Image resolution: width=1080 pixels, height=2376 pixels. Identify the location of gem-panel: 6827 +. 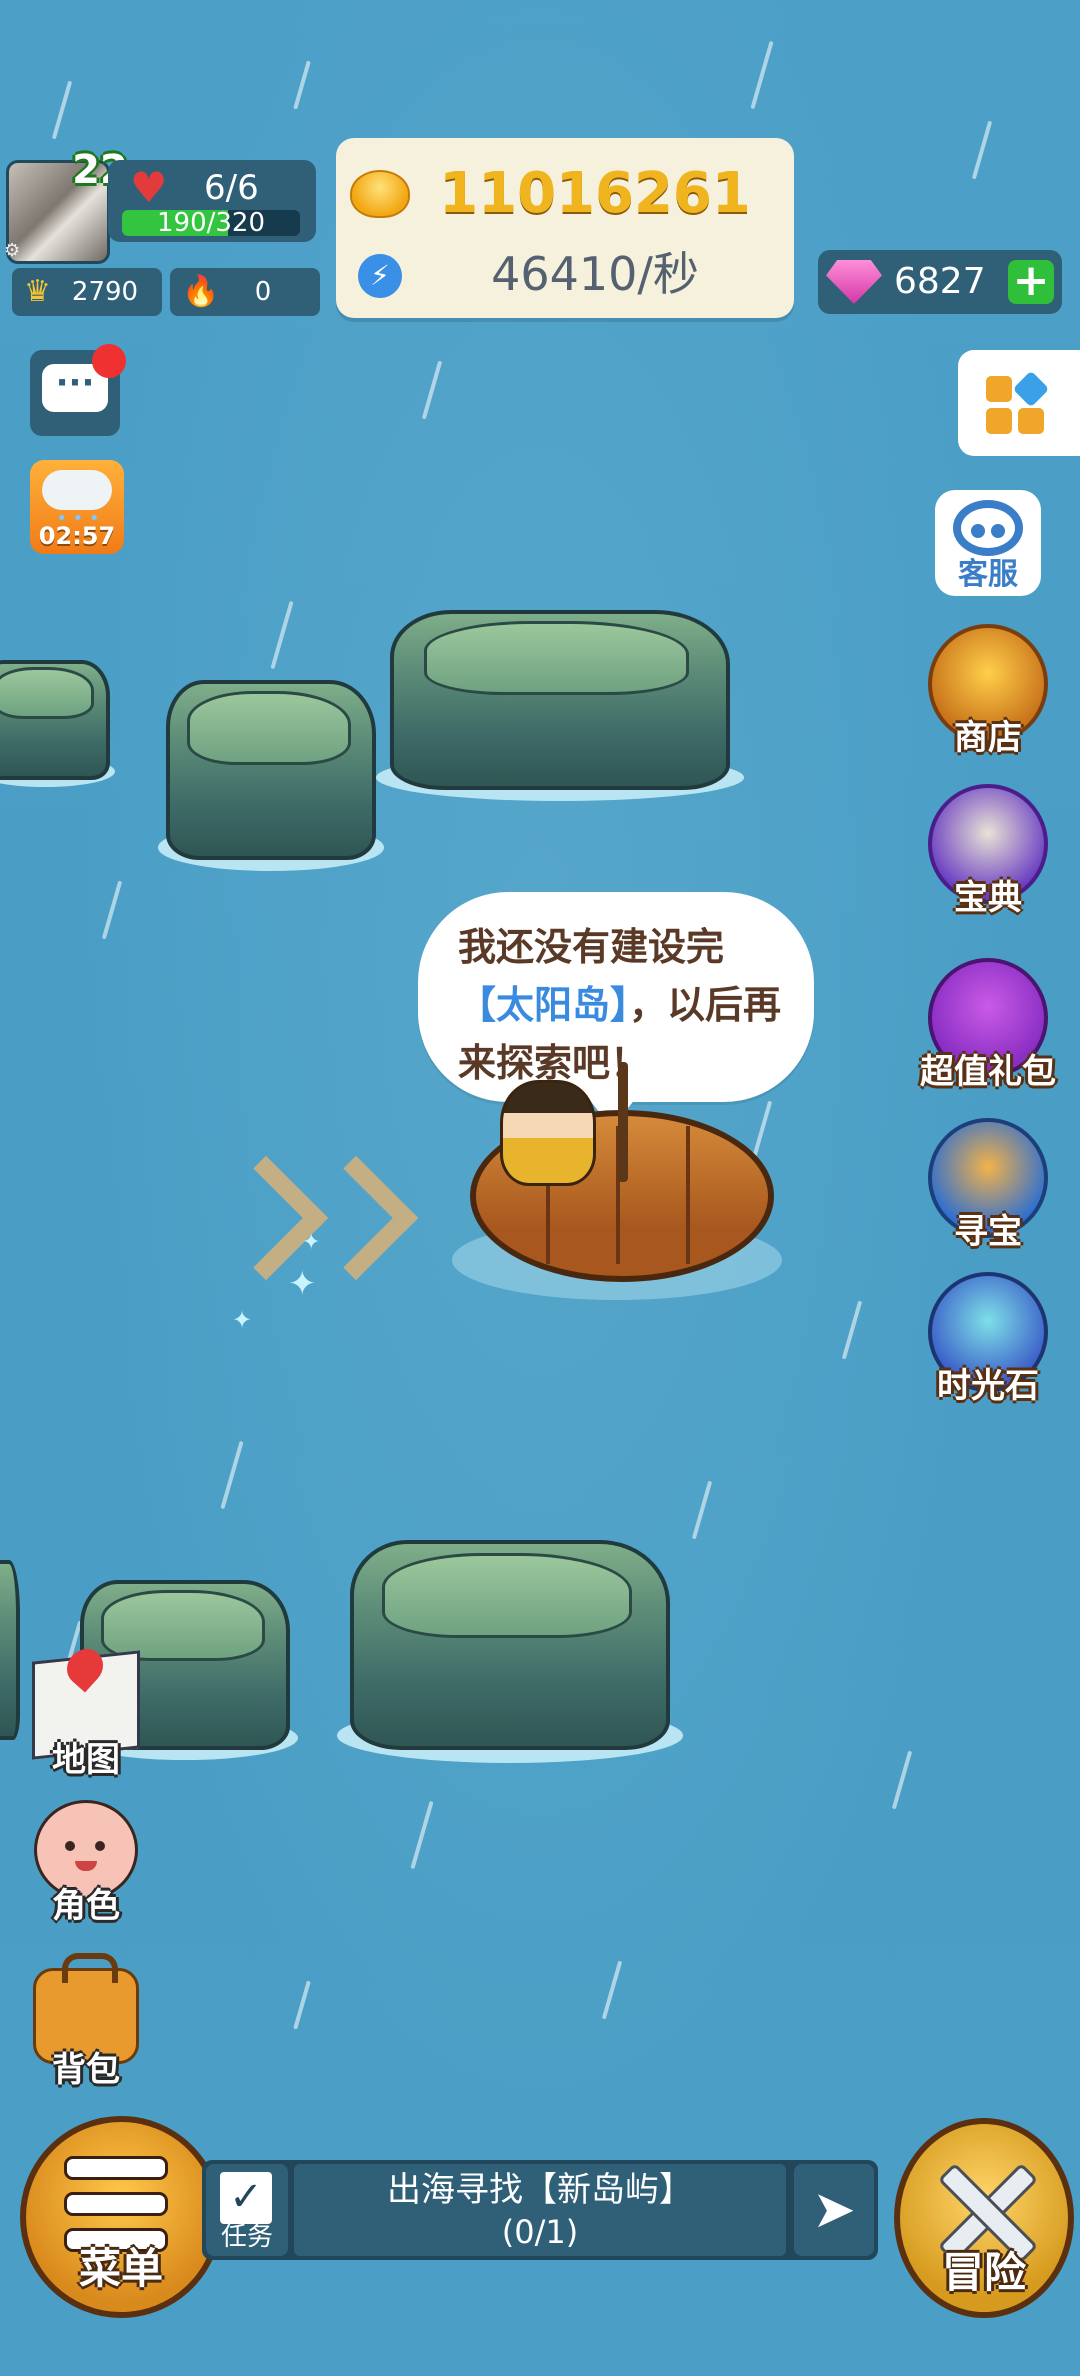
(940, 282).